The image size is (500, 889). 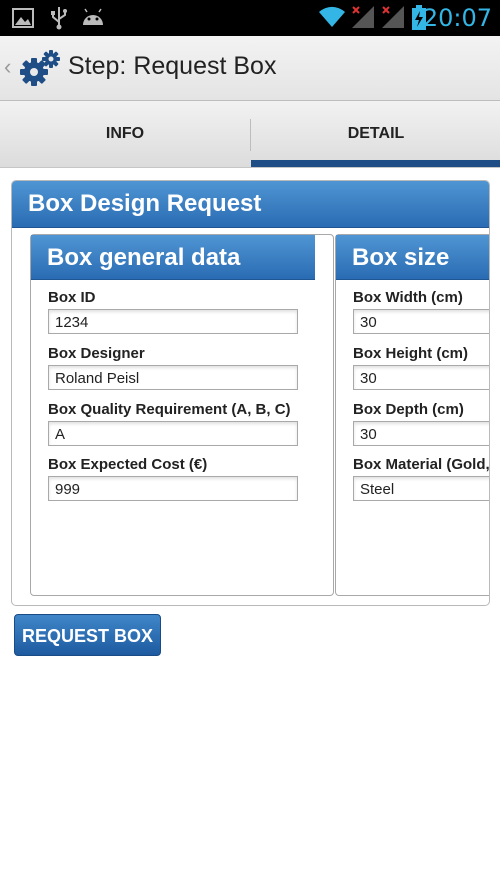 I want to click on box-height-input: 30, so click(x=421, y=377).